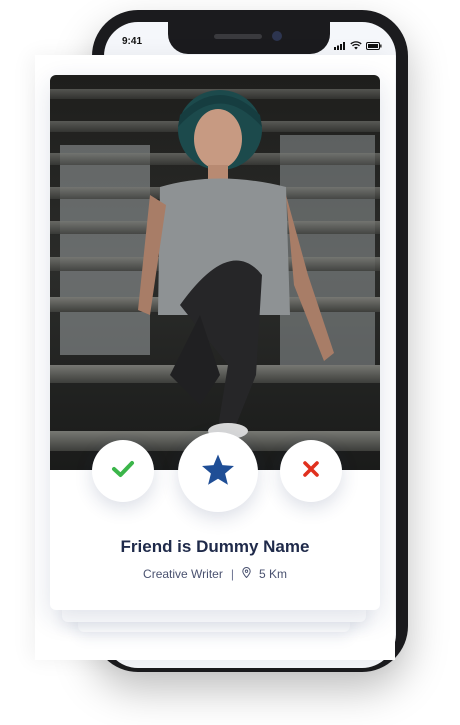 Image resolution: width=460 pixels, height=725 pixels. Describe the element at coordinates (132, 41) in the screenshot. I see `status-time: 9:41` at that location.